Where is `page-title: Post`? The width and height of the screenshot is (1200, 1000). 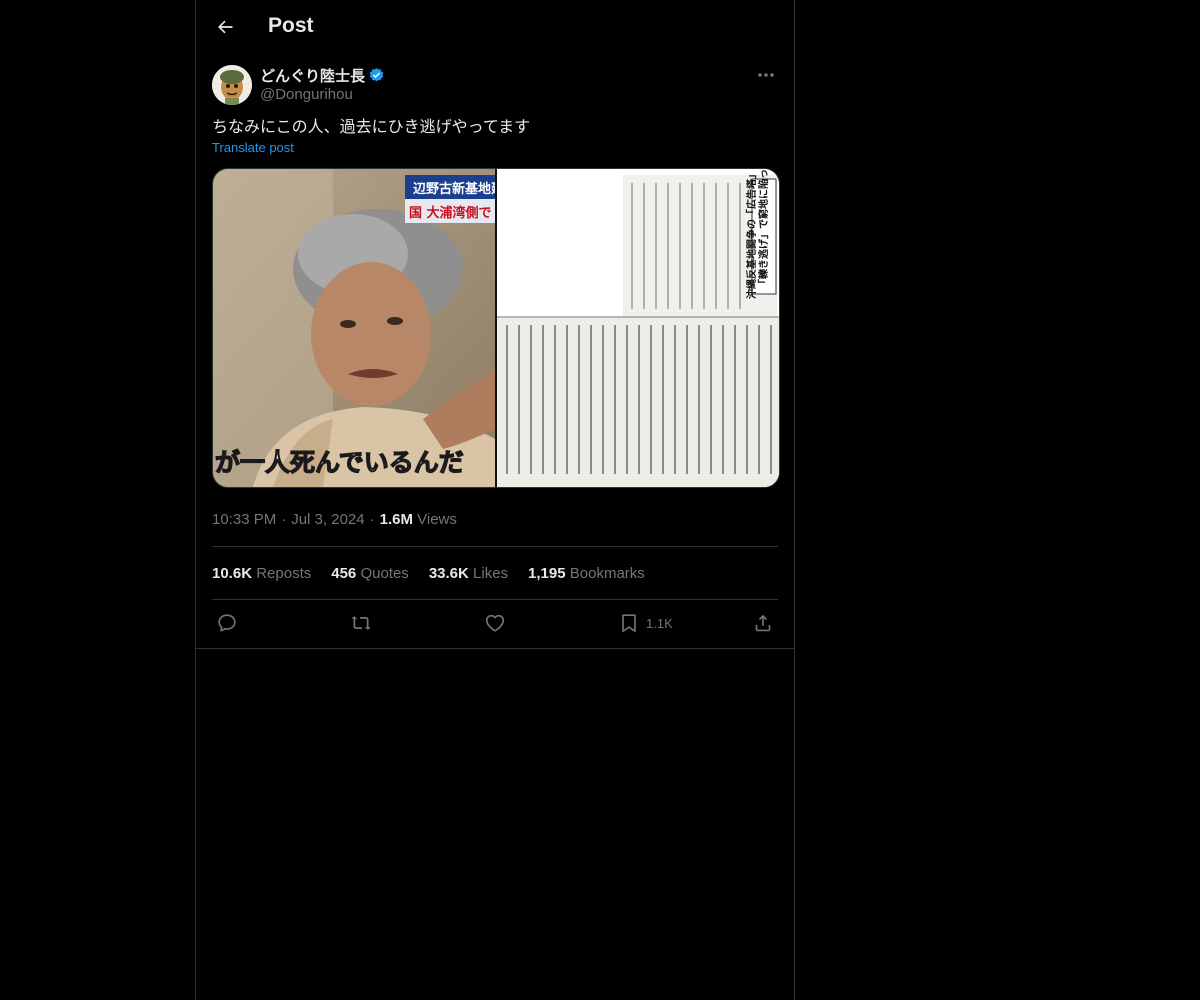
page-title: Post is located at coordinates (291, 25).